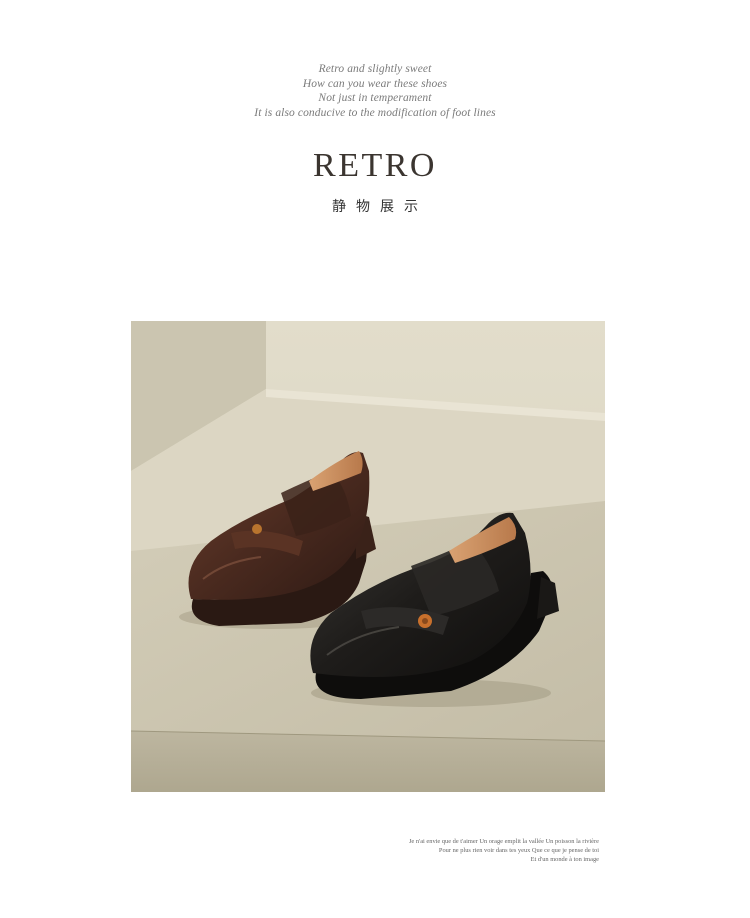 This screenshot has height=918, width=750. I want to click on page-title: RETRO, so click(375, 165).